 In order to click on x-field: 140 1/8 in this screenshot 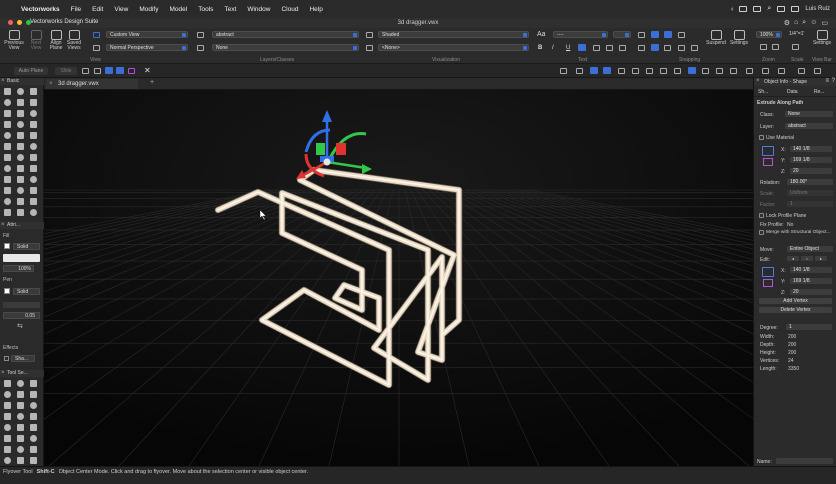, I will do `click(811, 149)`.